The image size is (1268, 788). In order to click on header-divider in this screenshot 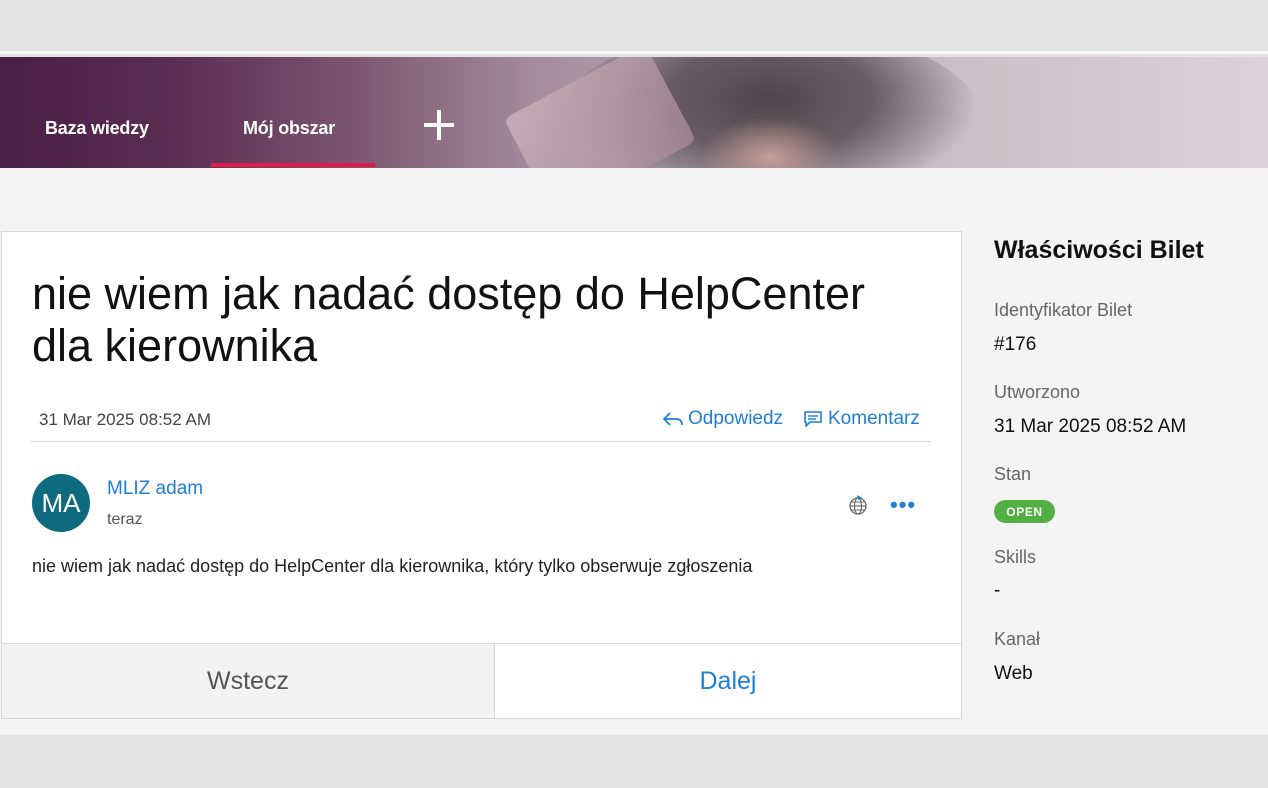, I will do `click(481, 441)`.